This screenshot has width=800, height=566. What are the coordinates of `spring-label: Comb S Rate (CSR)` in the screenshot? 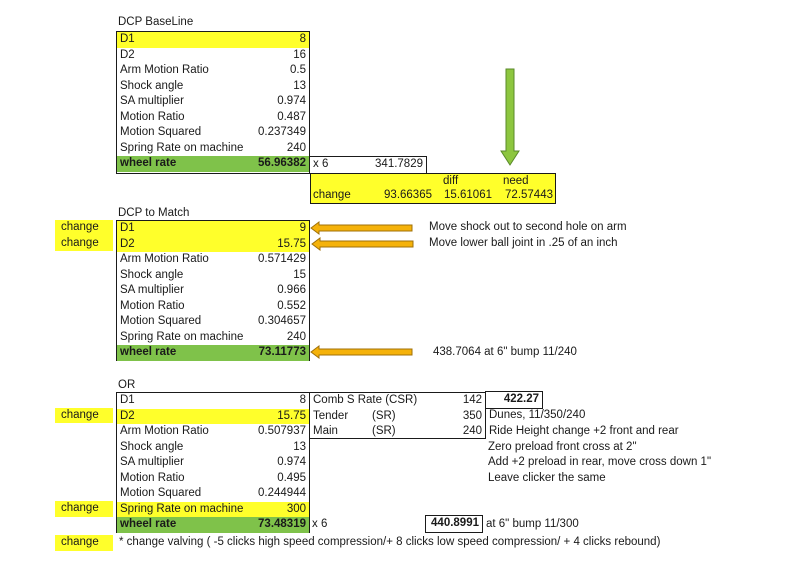 It's located at (365, 400).